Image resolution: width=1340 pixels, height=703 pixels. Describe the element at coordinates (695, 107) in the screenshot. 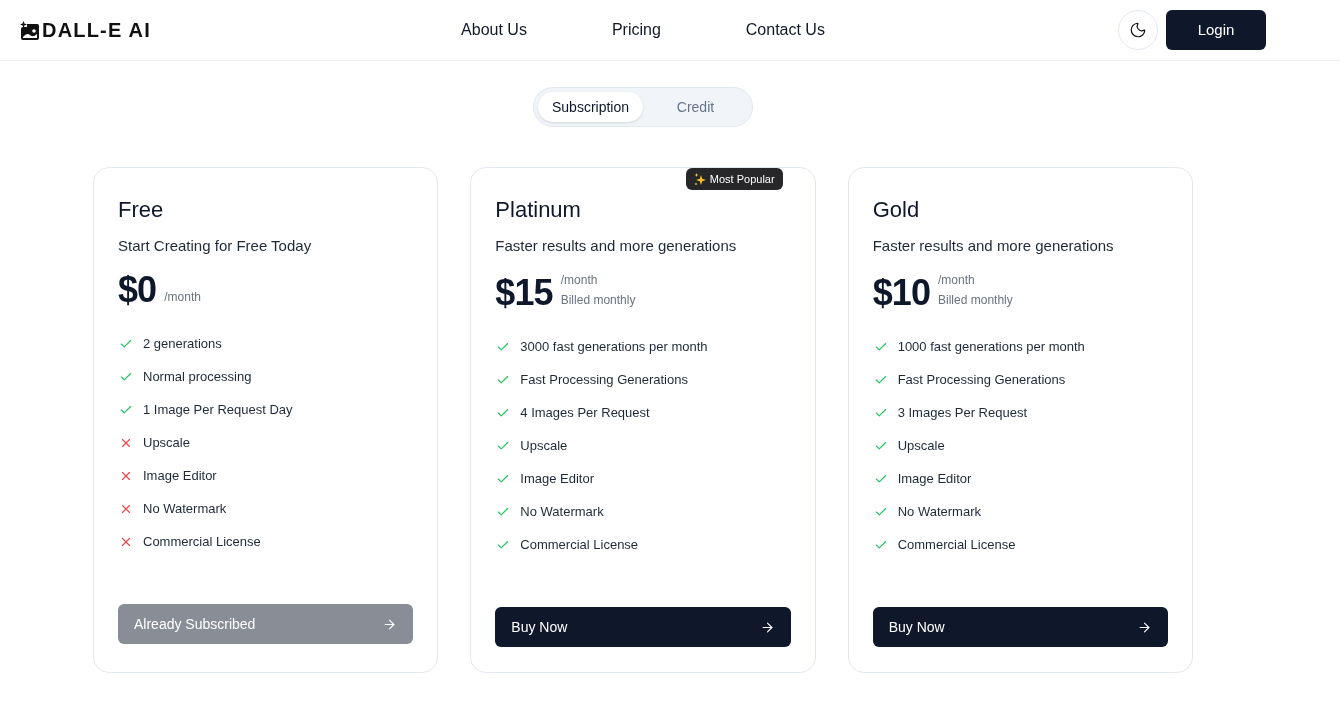

I see `billing-tab: Credit` at that location.